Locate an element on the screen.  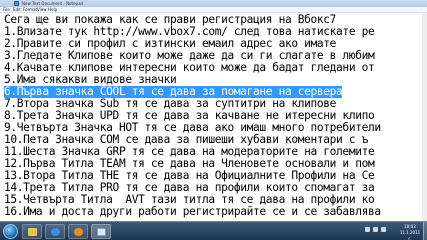
taskbar-explorer-button is located at coordinates (55, 231).